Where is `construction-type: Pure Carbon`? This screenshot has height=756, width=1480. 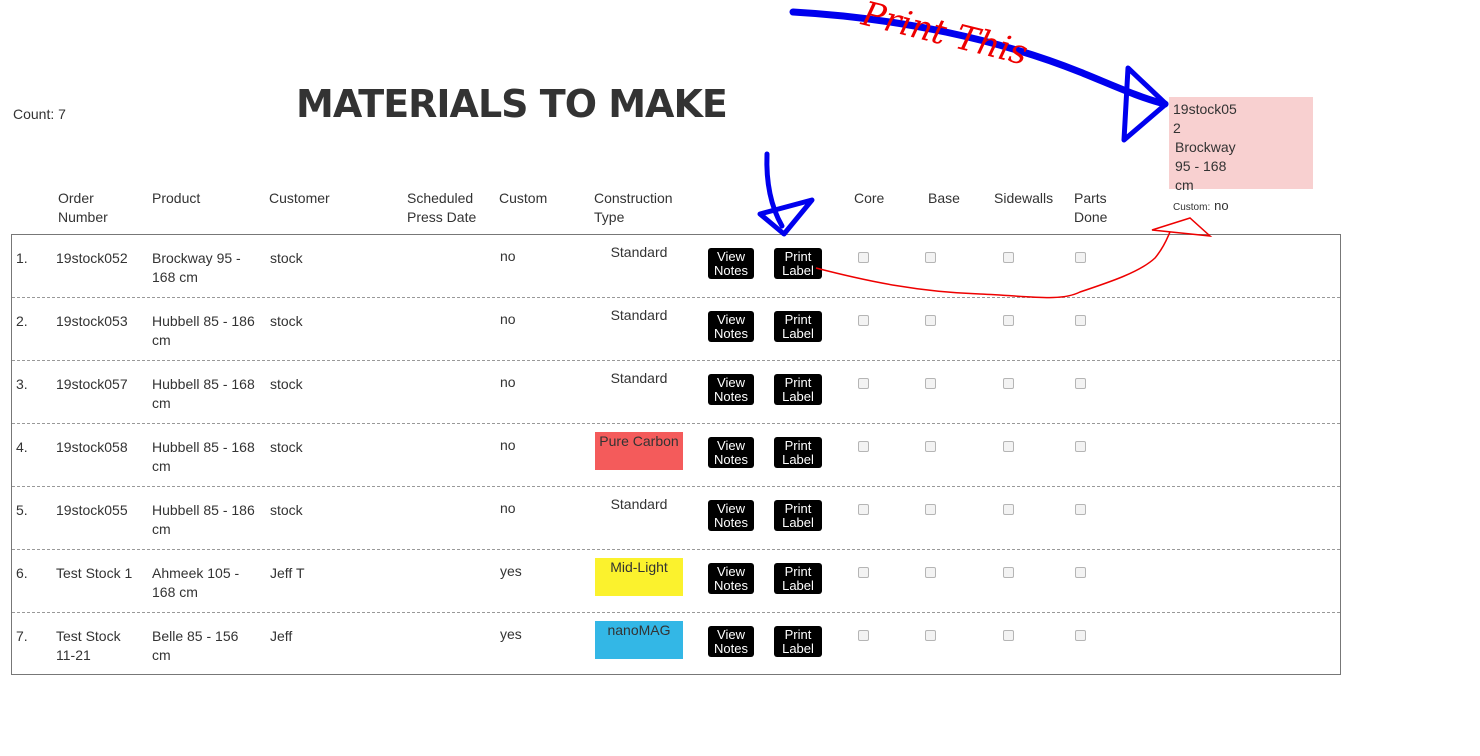
construction-type: Pure Carbon is located at coordinates (639, 451).